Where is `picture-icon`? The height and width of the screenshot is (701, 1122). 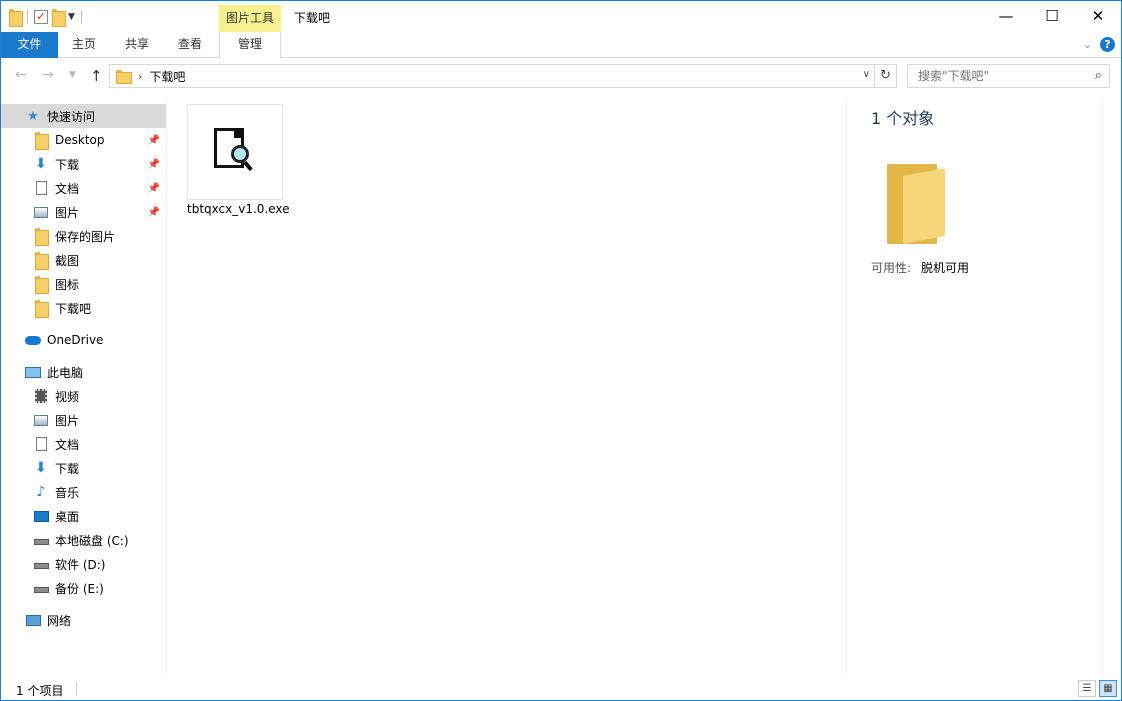
picture-icon is located at coordinates (41, 420).